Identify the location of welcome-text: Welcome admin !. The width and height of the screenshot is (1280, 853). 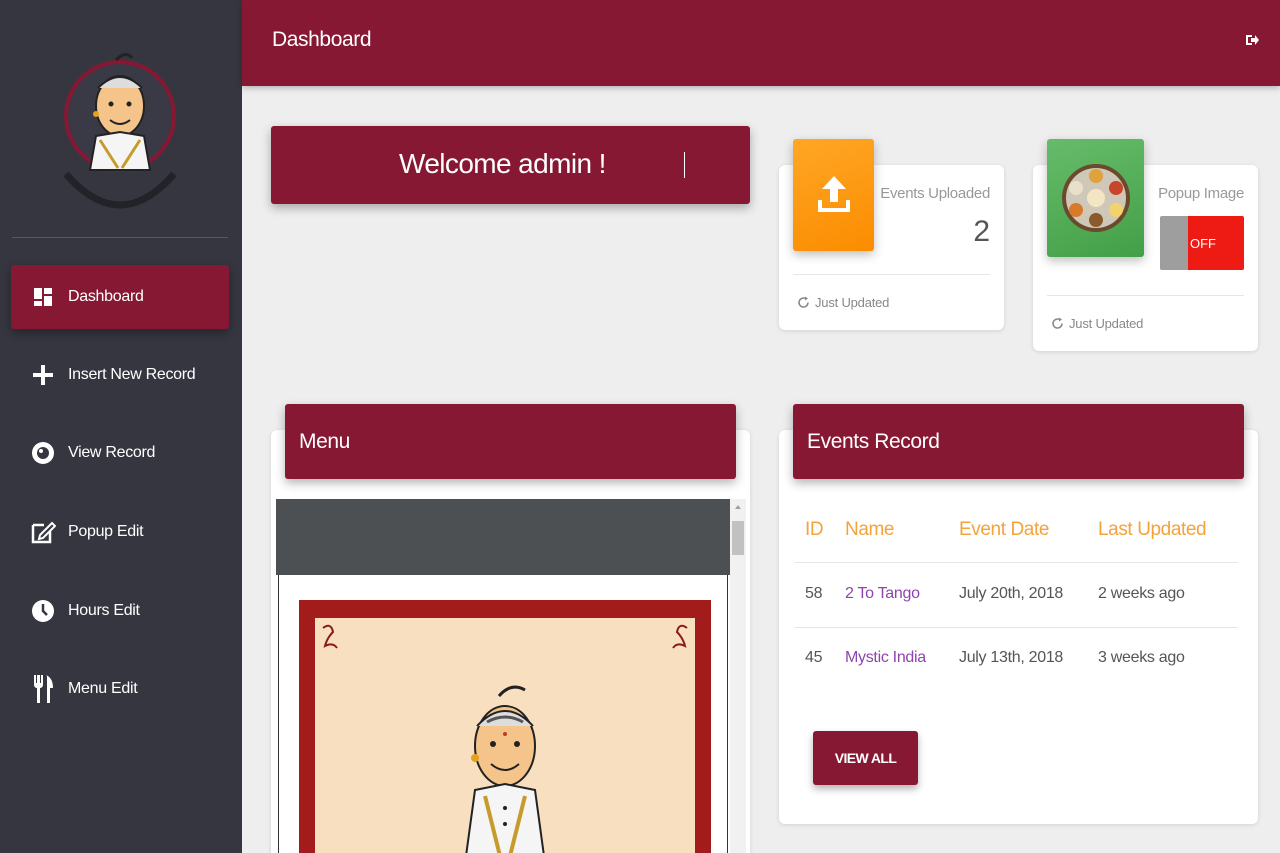
(502, 163).